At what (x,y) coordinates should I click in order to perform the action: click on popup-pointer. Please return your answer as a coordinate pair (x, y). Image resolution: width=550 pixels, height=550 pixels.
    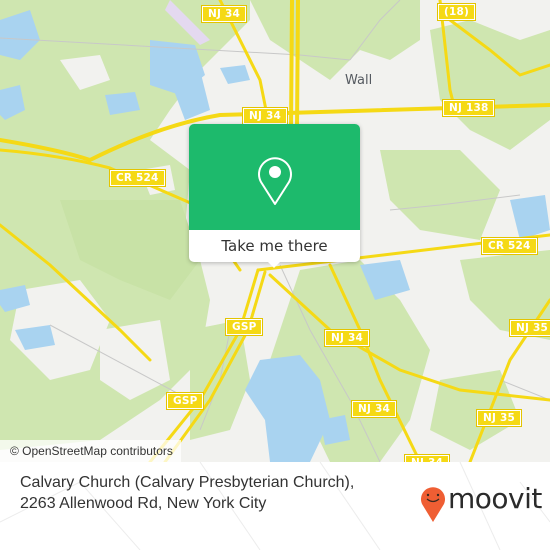
    Looking at the image, I should click on (274, 264).